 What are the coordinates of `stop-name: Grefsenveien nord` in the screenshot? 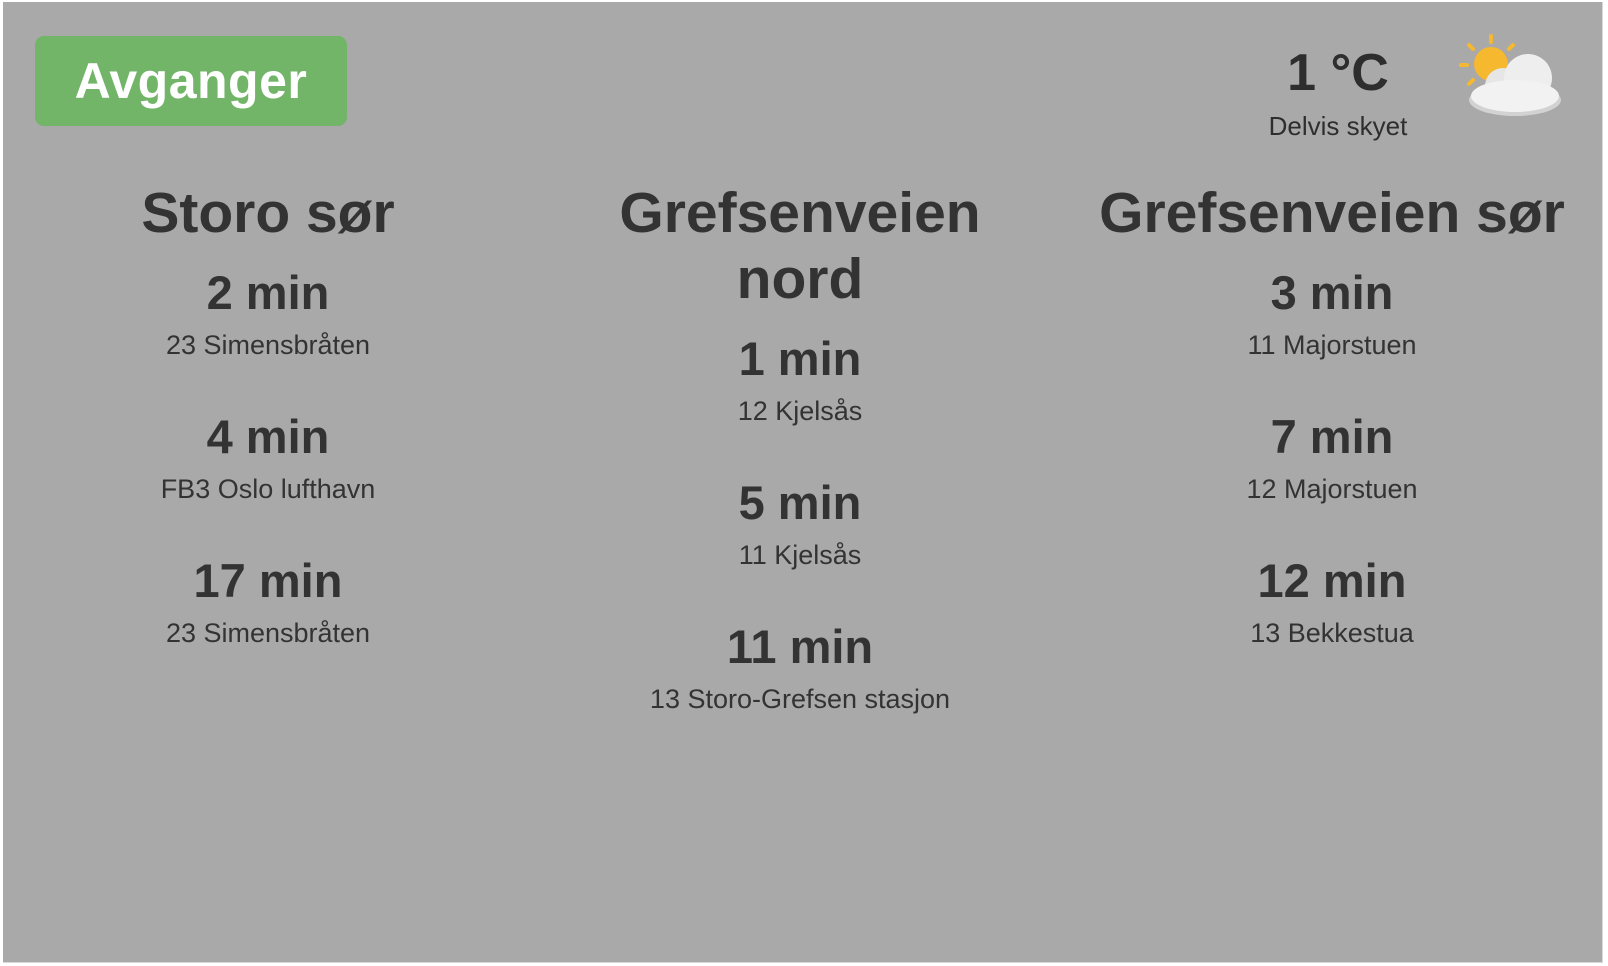 It's located at (800, 246).